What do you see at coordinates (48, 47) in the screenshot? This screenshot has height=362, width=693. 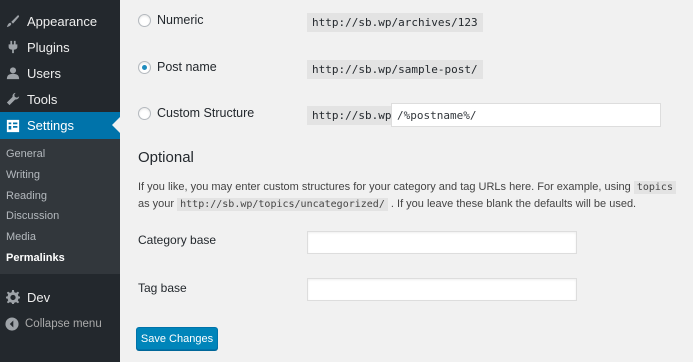 I see `menu-label-plugins: Plugins` at bounding box center [48, 47].